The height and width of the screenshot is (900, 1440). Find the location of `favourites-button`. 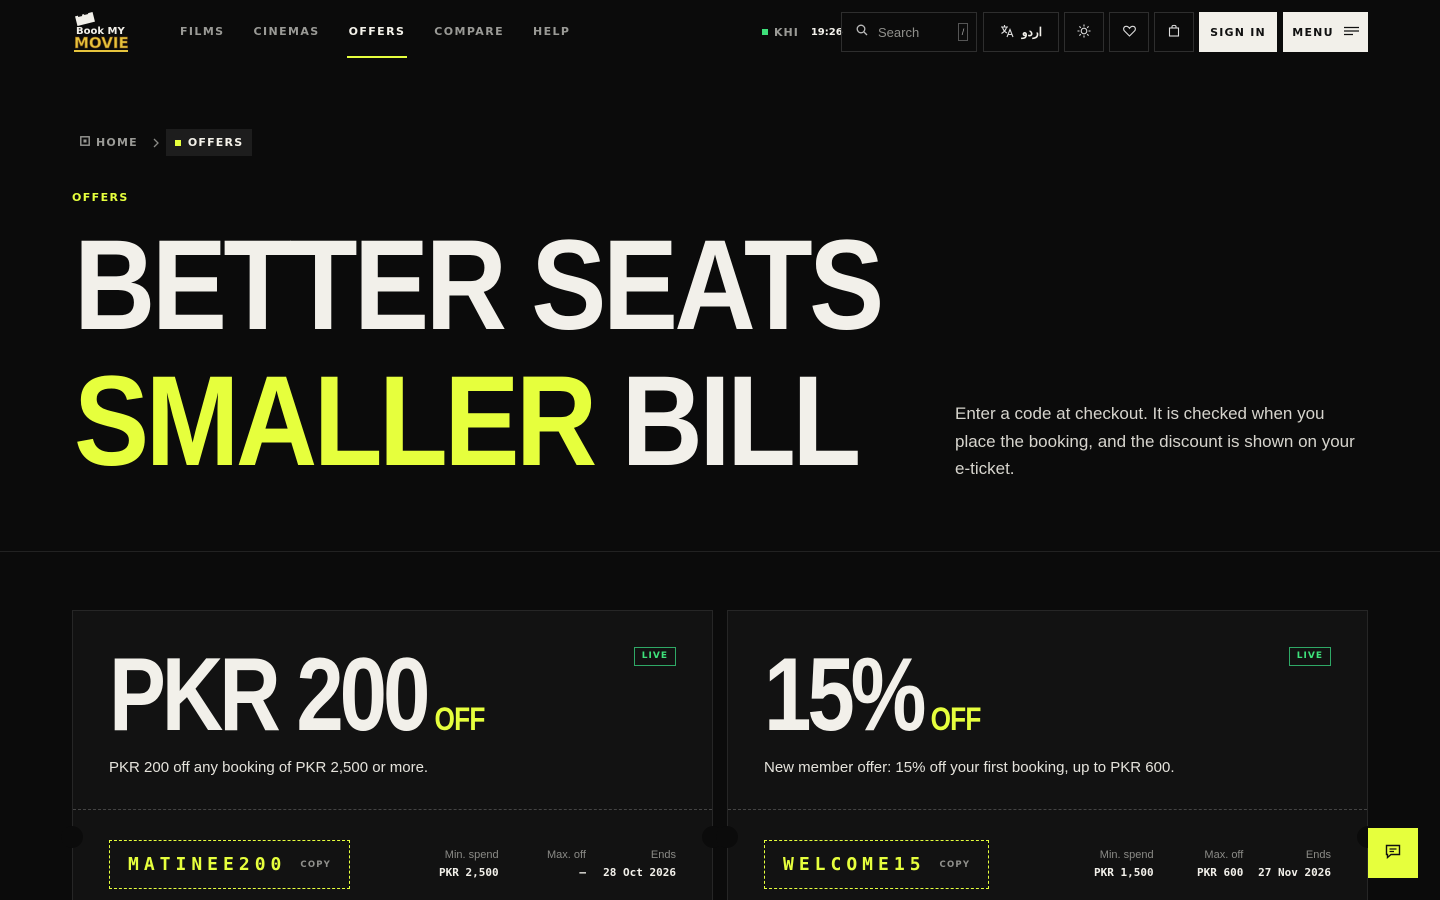

favourites-button is located at coordinates (1129, 32).